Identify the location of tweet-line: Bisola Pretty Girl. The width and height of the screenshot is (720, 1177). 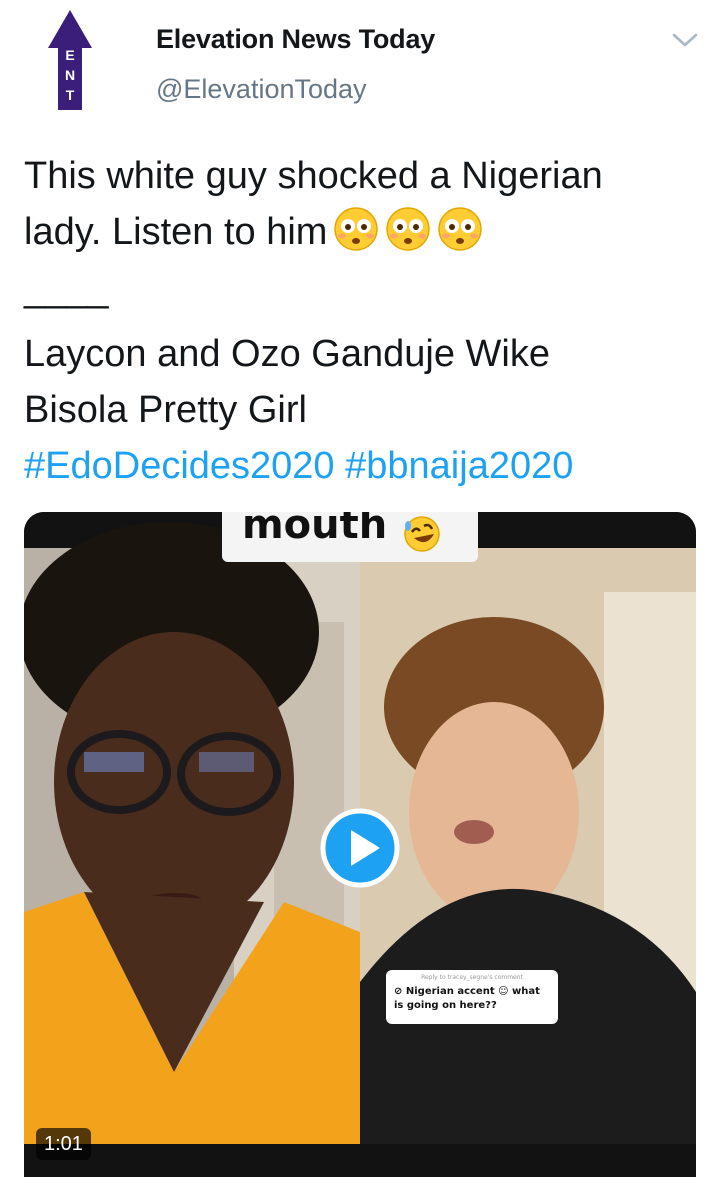
(165, 410).